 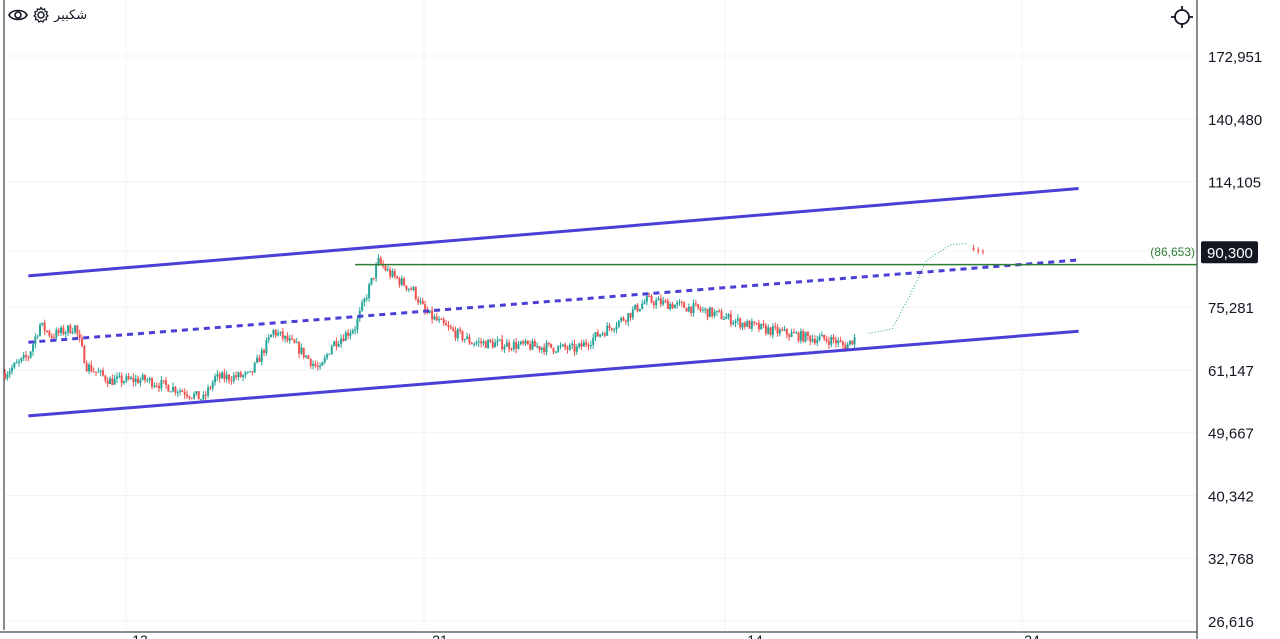 I want to click on time-axis: 13 21 14 24, so click(x=586, y=635).